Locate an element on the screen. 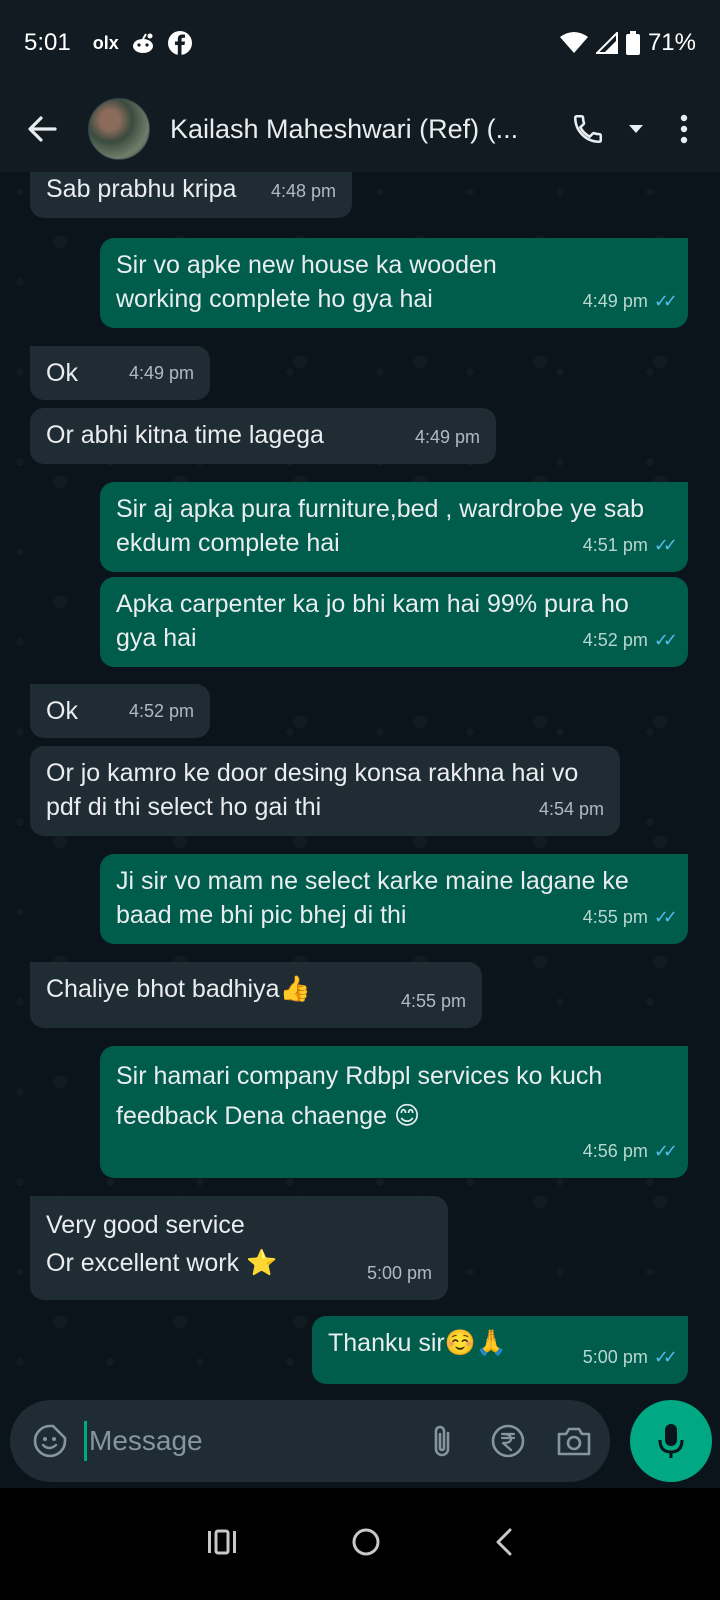 This screenshot has height=1600, width=720. attach-button is located at coordinates (442, 1441).